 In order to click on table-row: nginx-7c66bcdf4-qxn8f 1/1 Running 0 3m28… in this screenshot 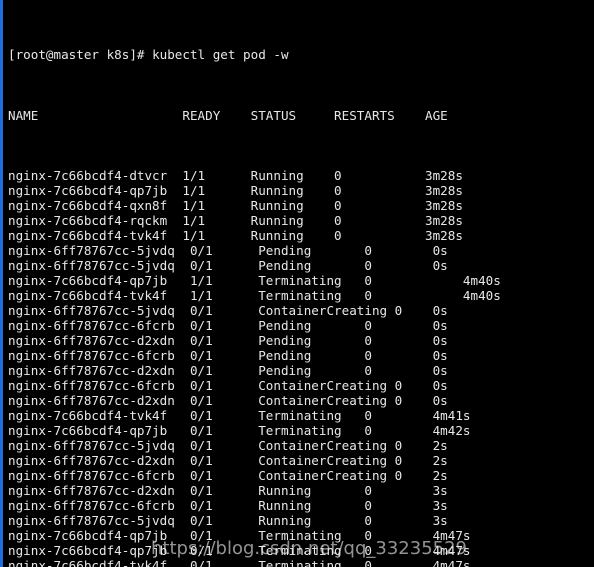, I will do `click(235, 205)`.